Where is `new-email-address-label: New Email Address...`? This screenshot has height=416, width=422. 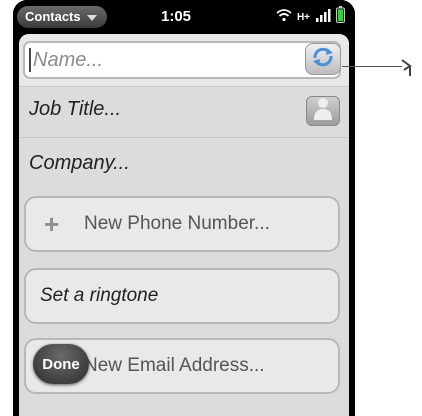 new-email-address-label: New Email Address... is located at coordinates (174, 365).